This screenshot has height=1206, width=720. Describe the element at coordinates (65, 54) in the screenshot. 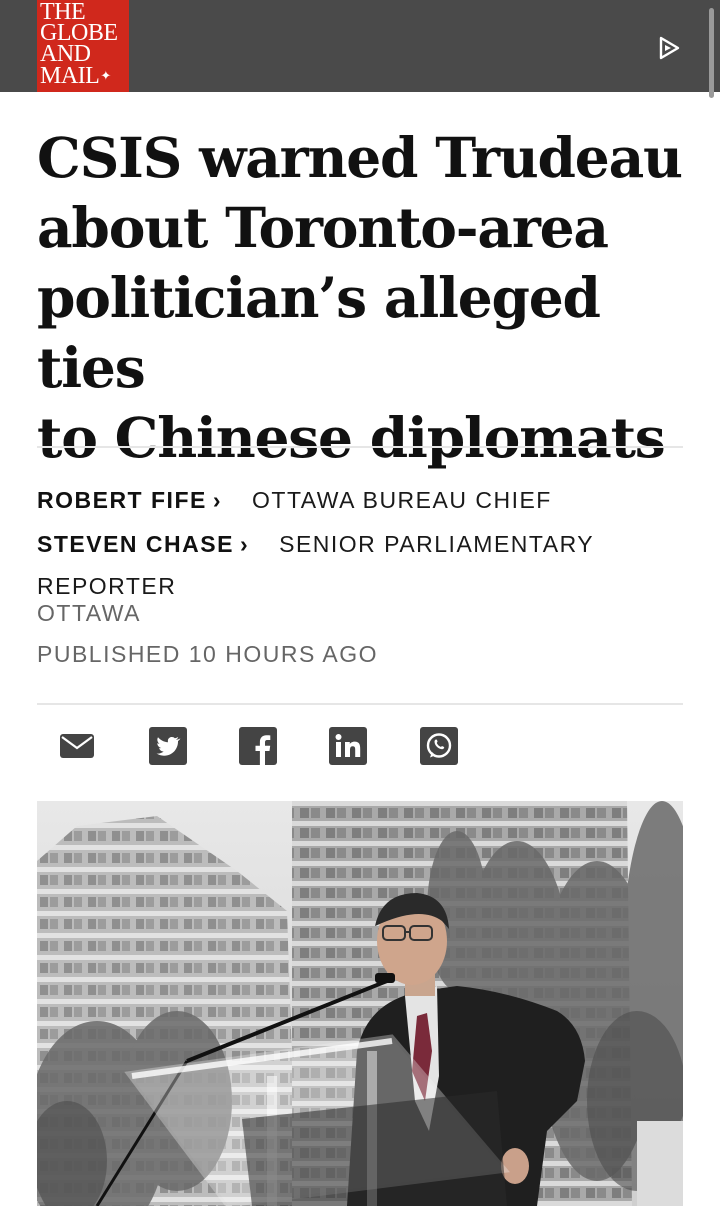

I see `logo-line-3: AND` at that location.